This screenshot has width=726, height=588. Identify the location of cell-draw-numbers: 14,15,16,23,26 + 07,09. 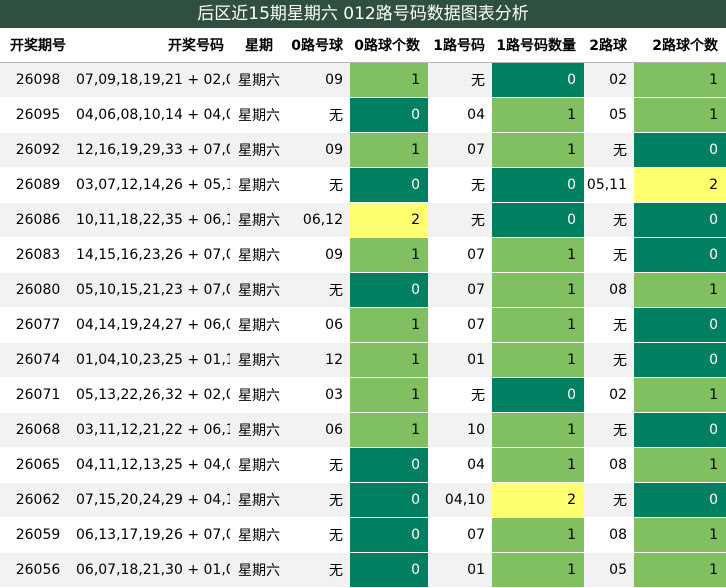
(153, 255).